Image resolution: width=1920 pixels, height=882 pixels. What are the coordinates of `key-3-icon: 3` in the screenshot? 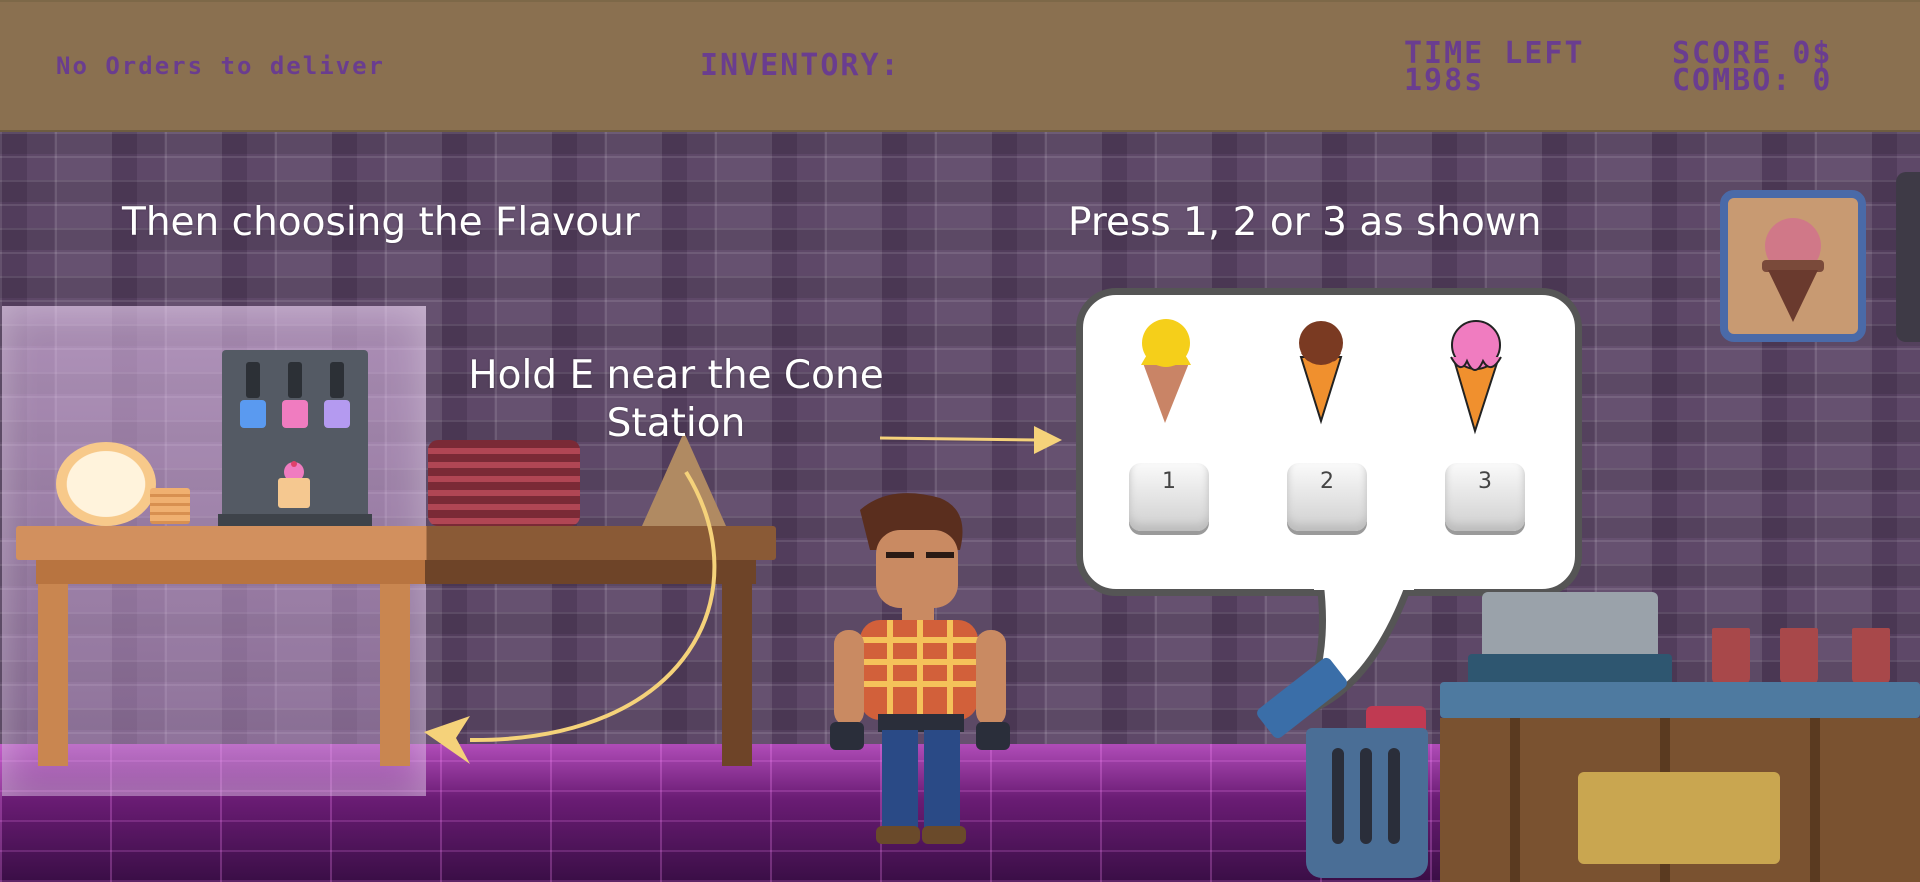 It's located at (1485, 497).